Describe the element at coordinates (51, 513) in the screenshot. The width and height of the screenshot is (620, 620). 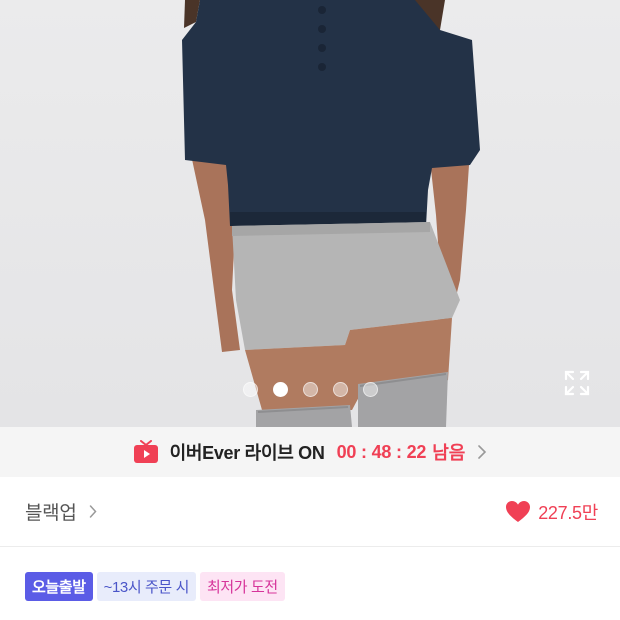
I see `brand-name: 블랙업` at that location.